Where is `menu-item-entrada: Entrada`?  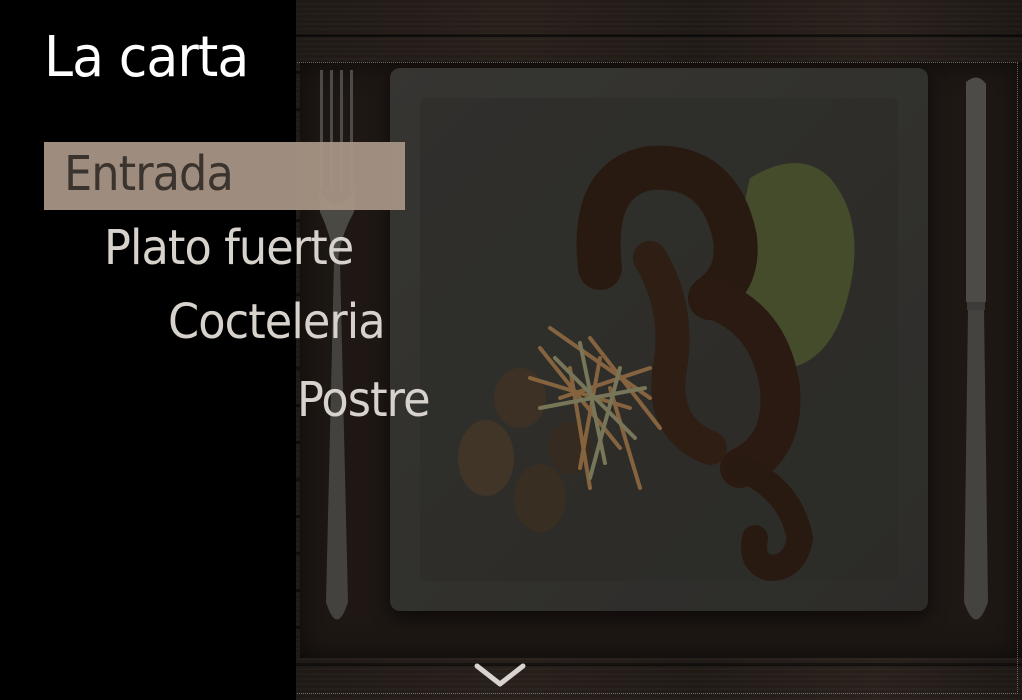 menu-item-entrada: Entrada is located at coordinates (149, 174).